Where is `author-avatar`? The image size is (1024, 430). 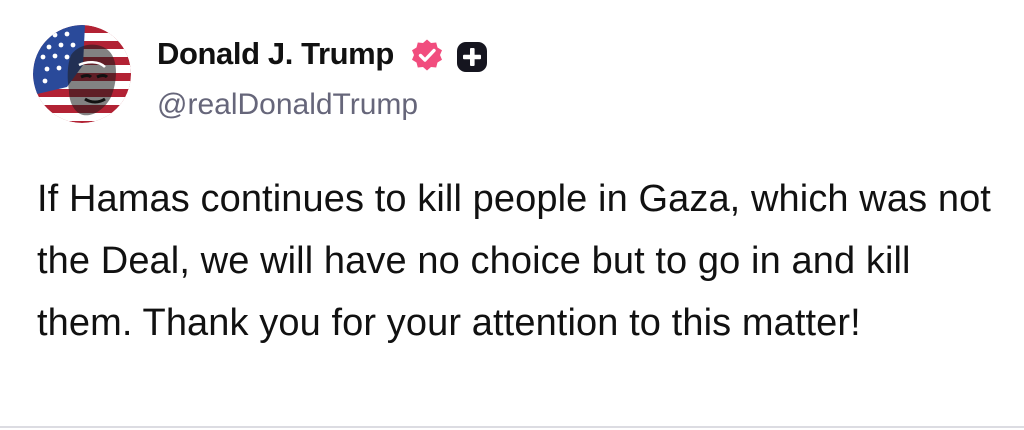 author-avatar is located at coordinates (82, 74).